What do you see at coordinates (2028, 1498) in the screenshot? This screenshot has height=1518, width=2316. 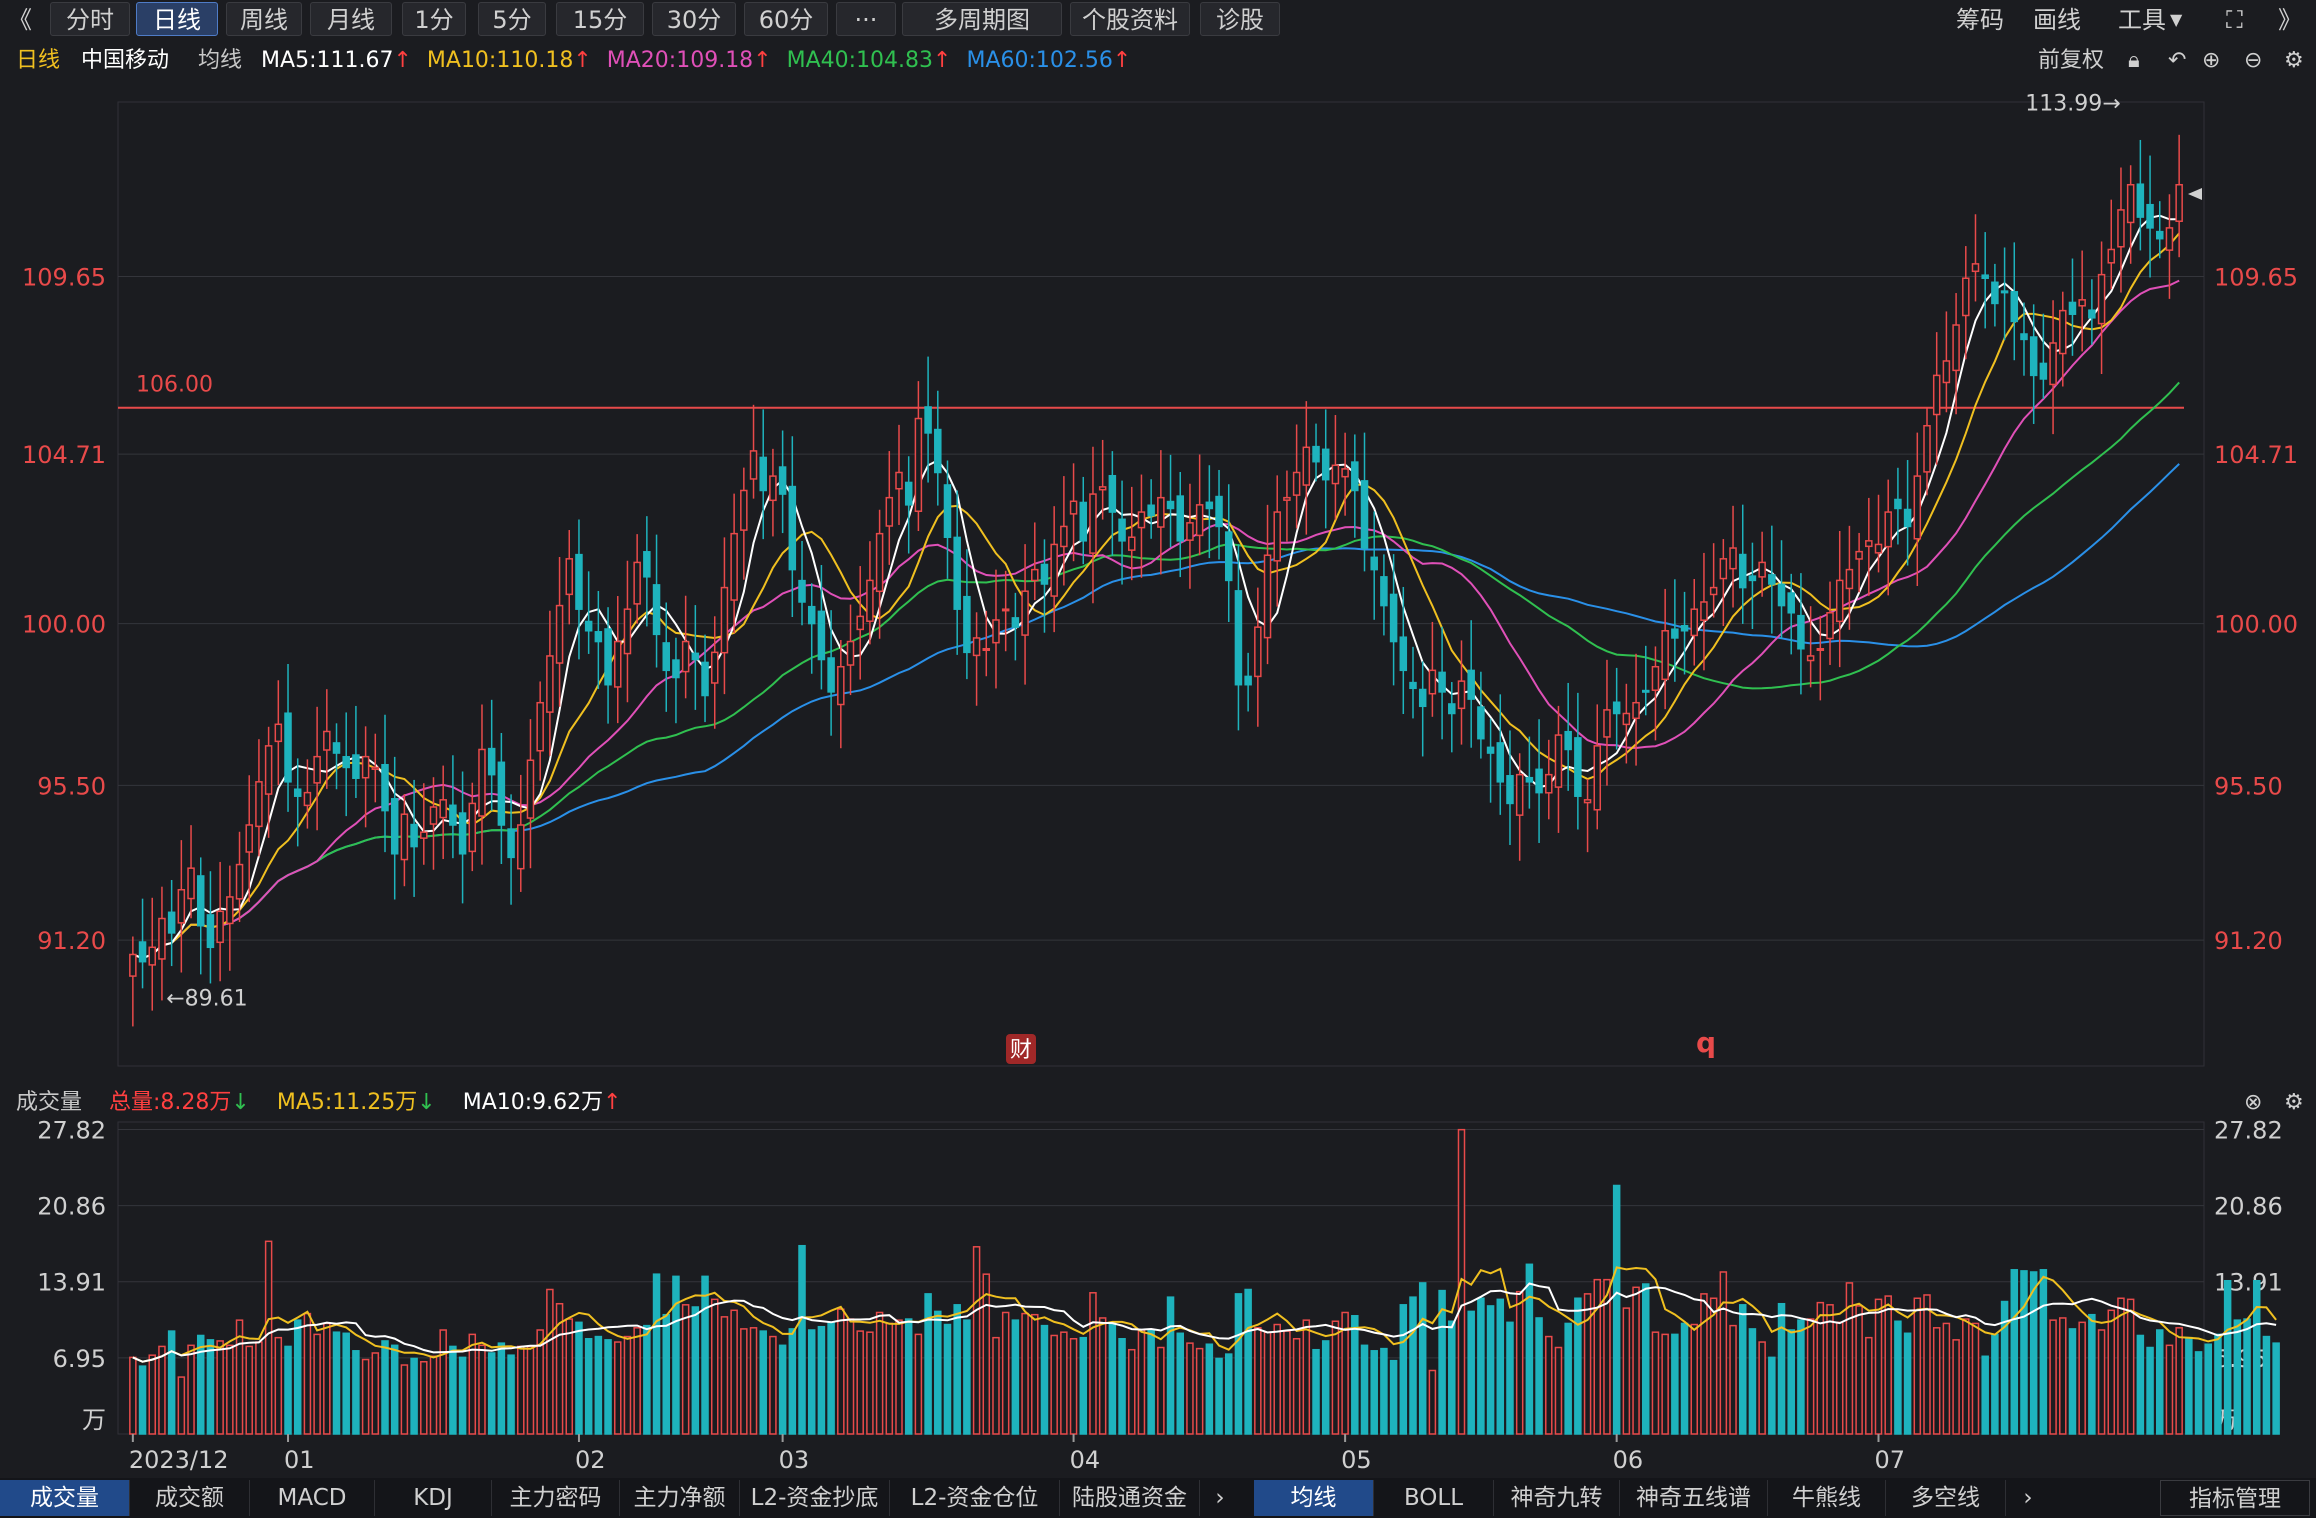 I see `chevron-right-icon: ›` at bounding box center [2028, 1498].